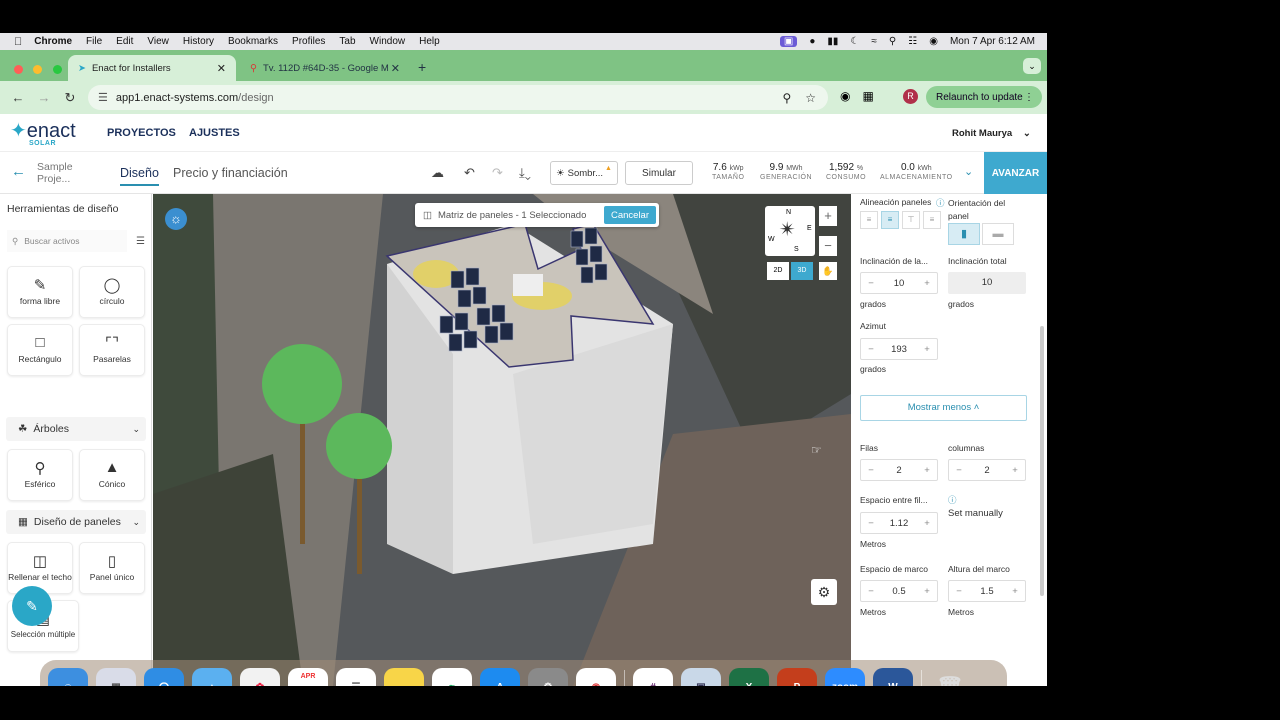 Image resolution: width=1280 pixels, height=720 pixels. What do you see at coordinates (70, 98) in the screenshot?
I see `reload-icon: ↻` at bounding box center [70, 98].